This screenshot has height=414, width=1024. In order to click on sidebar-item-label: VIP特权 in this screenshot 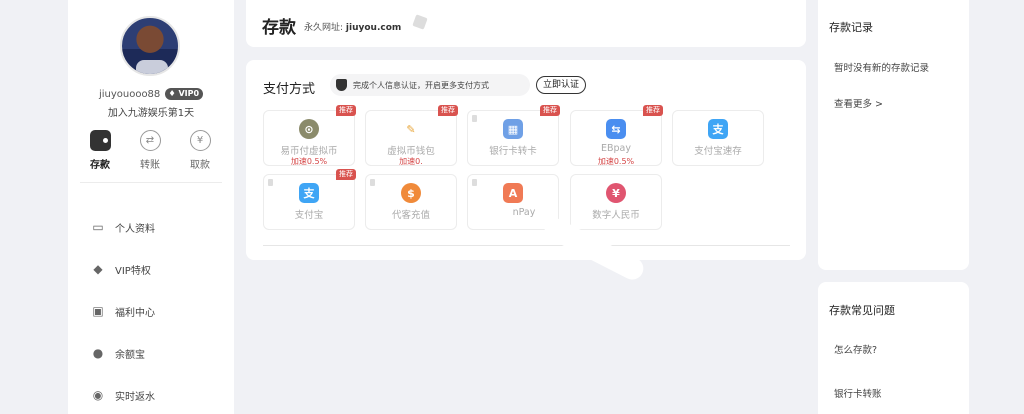, I will do `click(133, 271)`.